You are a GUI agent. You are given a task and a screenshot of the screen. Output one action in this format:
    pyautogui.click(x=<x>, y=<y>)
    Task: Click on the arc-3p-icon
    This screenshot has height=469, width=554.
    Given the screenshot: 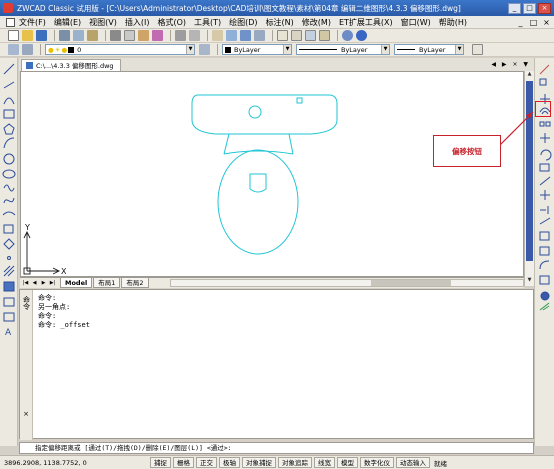 What is the action you would take?
    pyautogui.click(x=9, y=143)
    